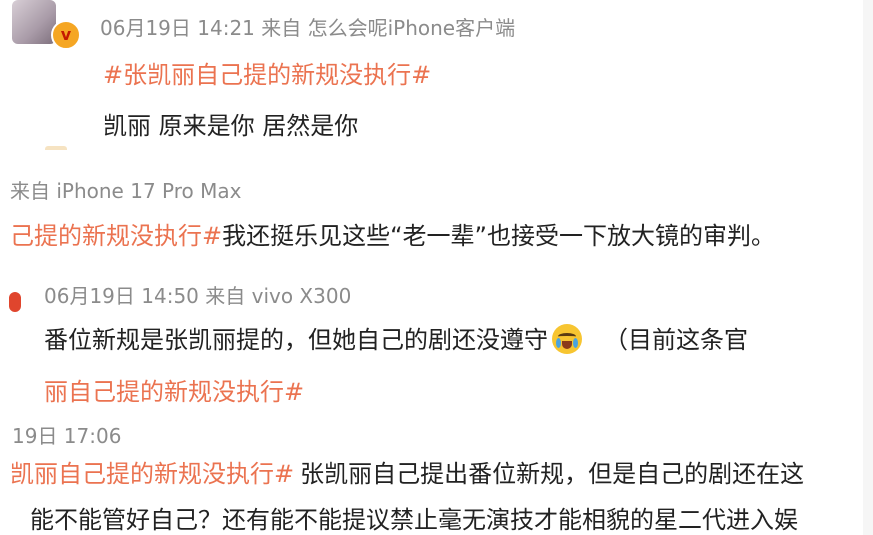 The height and width of the screenshot is (535, 873). I want to click on post-text-line-2: 能不能管好自己？还有能不能提议禁止毫无演技才能相貌的星二代进入娱, so click(414, 520).